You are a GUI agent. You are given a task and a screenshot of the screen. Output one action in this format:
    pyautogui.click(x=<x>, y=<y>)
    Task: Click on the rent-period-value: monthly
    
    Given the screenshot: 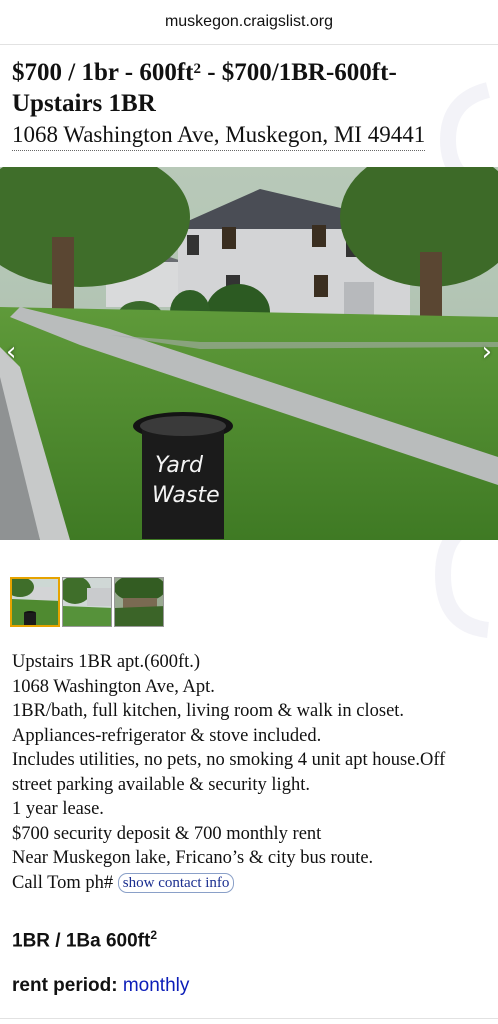 What is the action you would take?
    pyautogui.click(x=156, y=985)
    